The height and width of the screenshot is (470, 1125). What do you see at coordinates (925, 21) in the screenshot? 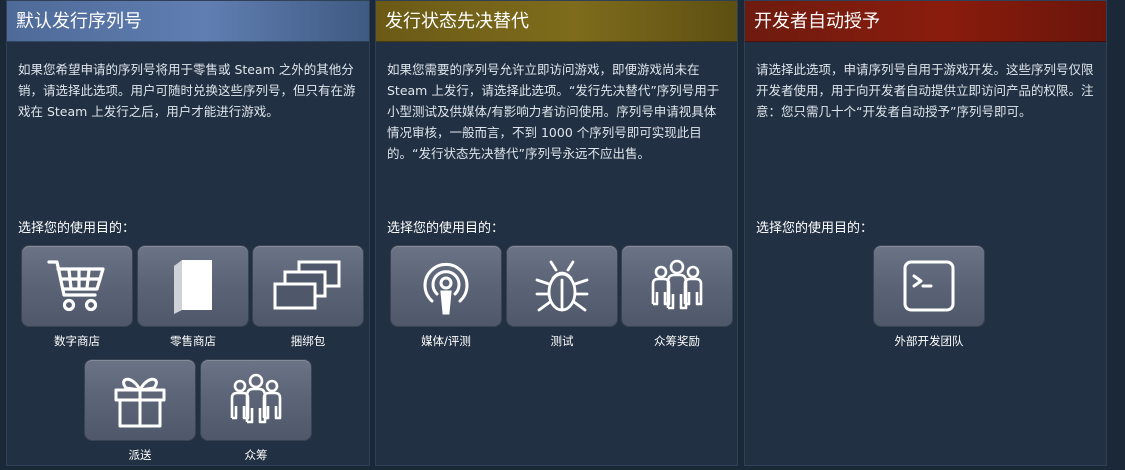
I see `panel-title: 开发者自动授予` at bounding box center [925, 21].